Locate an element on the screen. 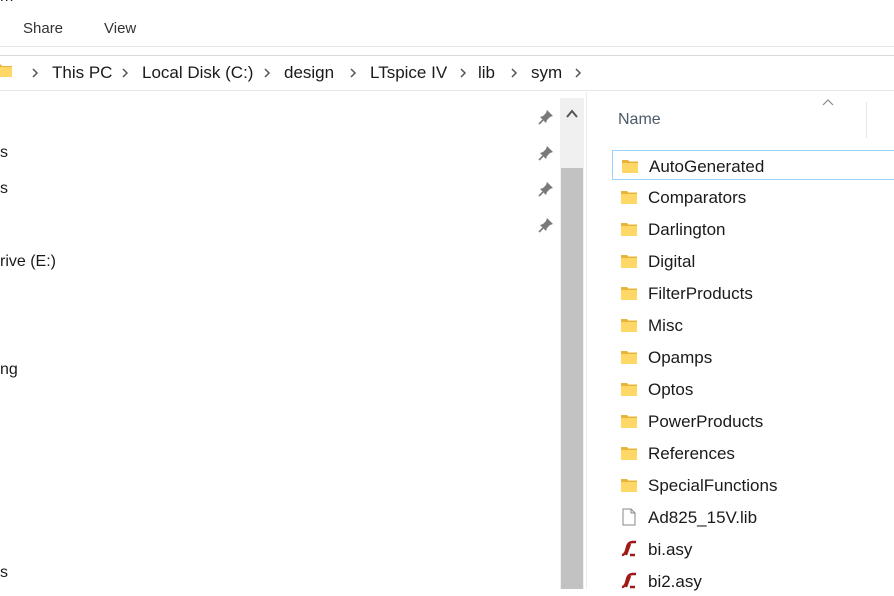  pane-splitter is located at coordinates (586, 340).